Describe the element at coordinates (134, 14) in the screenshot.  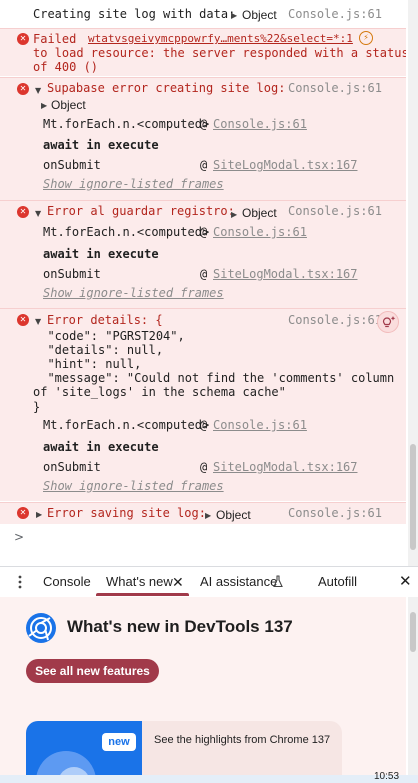
I see `log-message: Creating site log with data:` at that location.